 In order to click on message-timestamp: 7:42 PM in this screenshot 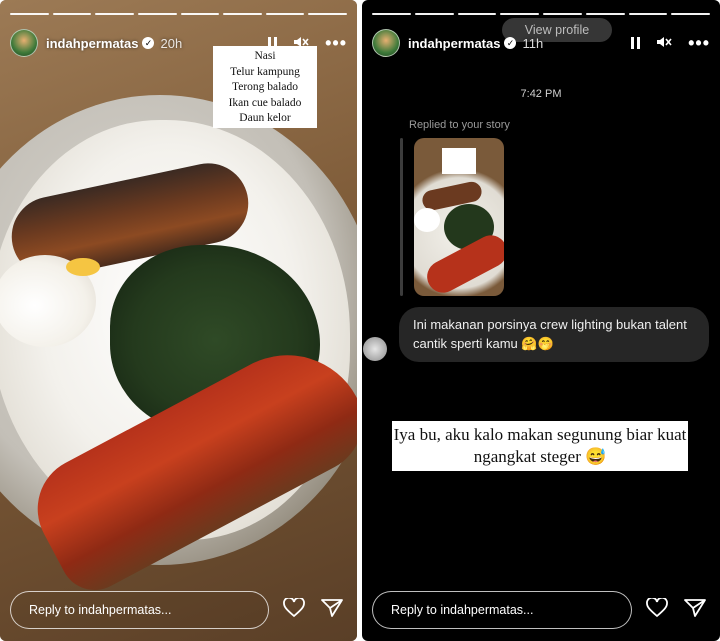, I will do `click(541, 94)`.